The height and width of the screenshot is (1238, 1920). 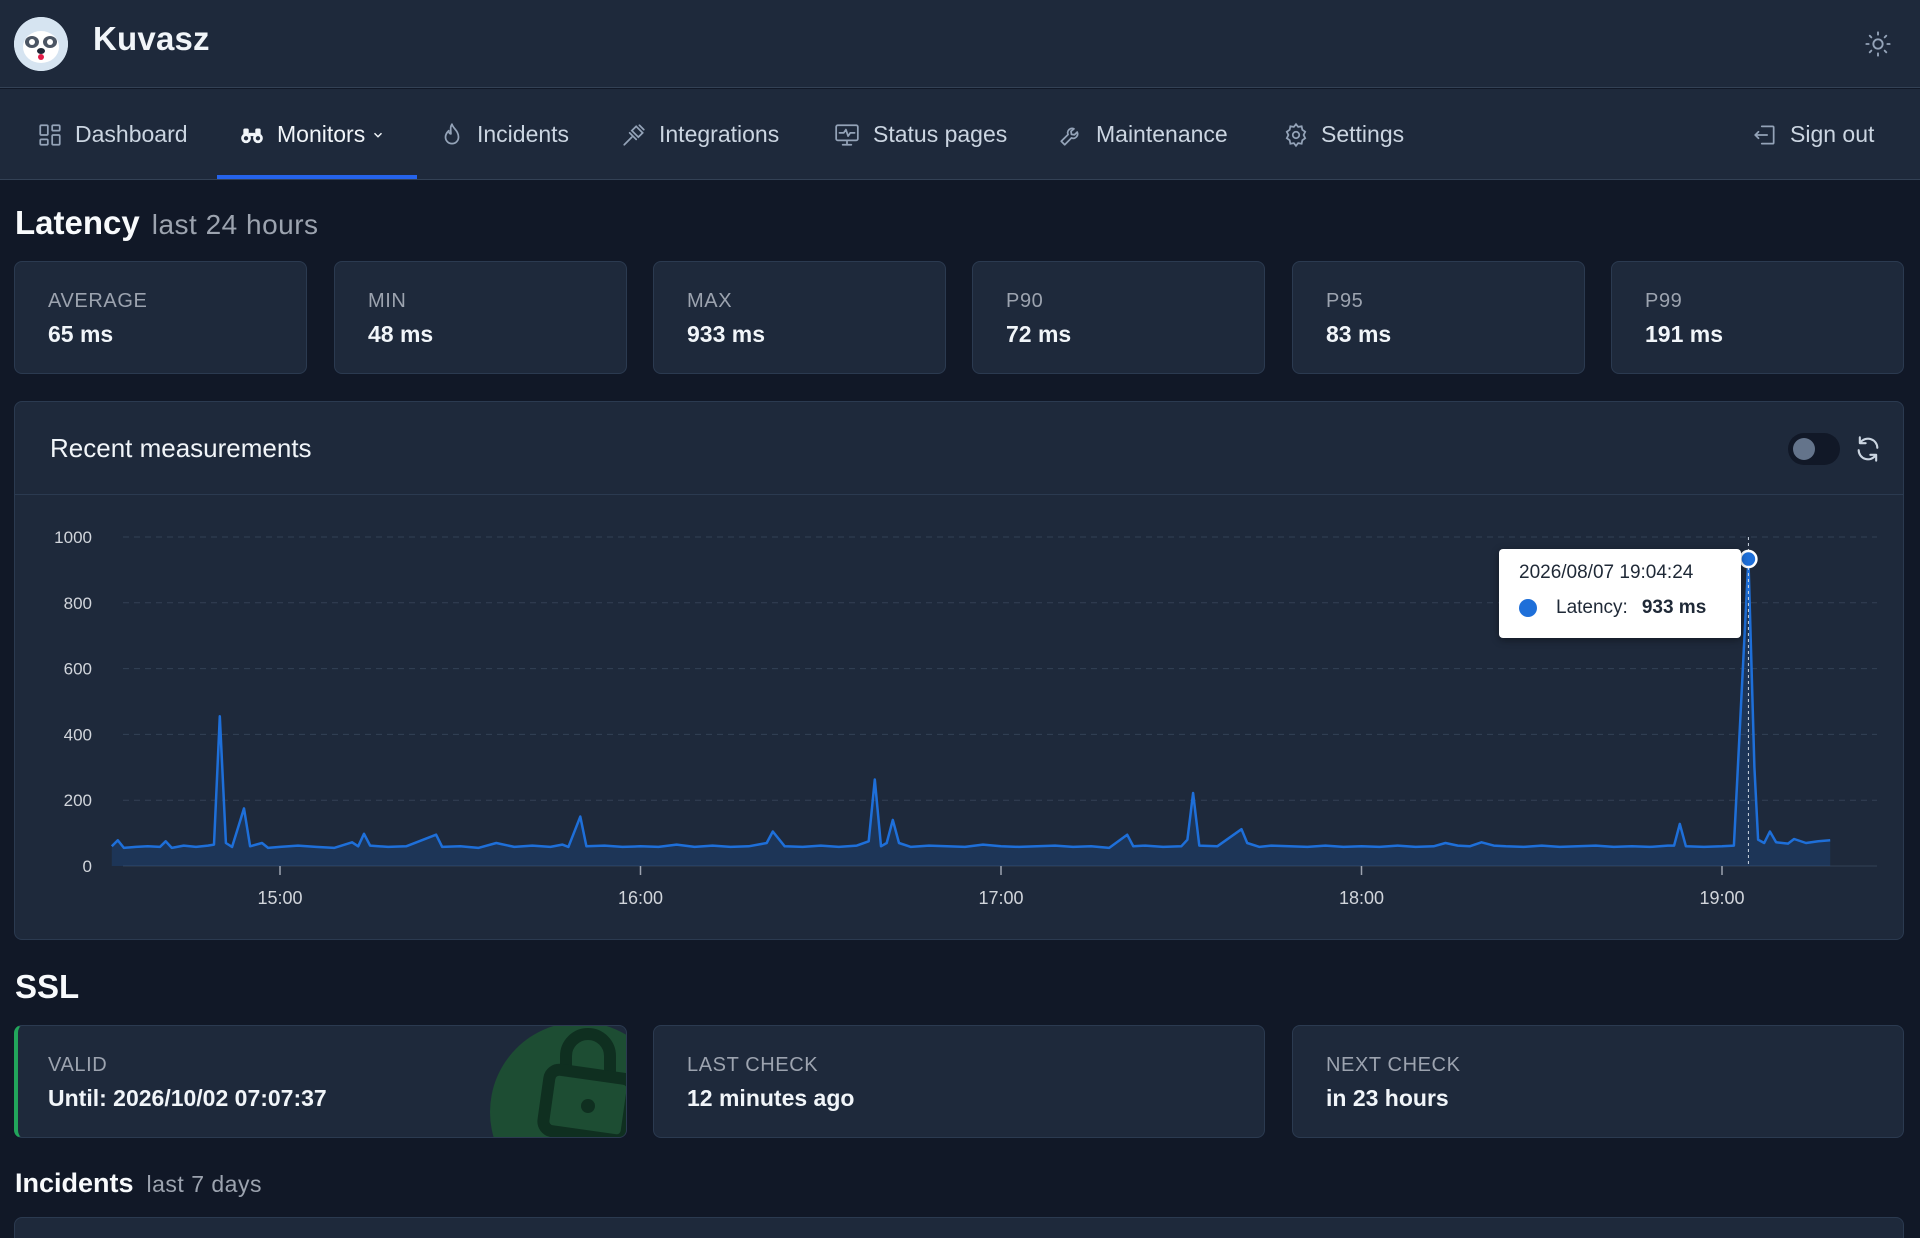 I want to click on nav-settings: Settings, so click(x=1343, y=134).